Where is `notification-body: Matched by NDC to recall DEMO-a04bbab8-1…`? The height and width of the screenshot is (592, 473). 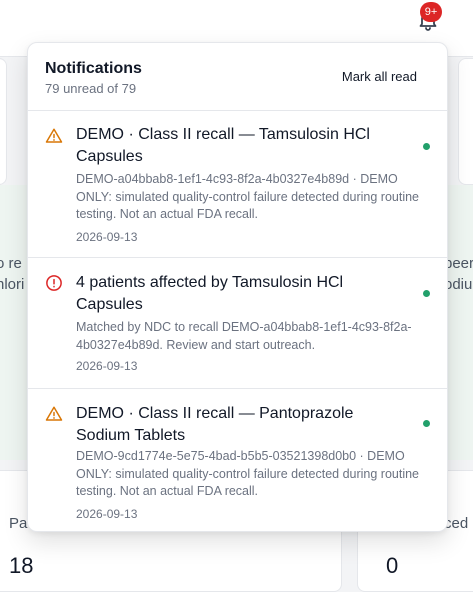 notification-body: Matched by NDC to recall DEMO-a04bbab8-1… is located at coordinates (244, 336).